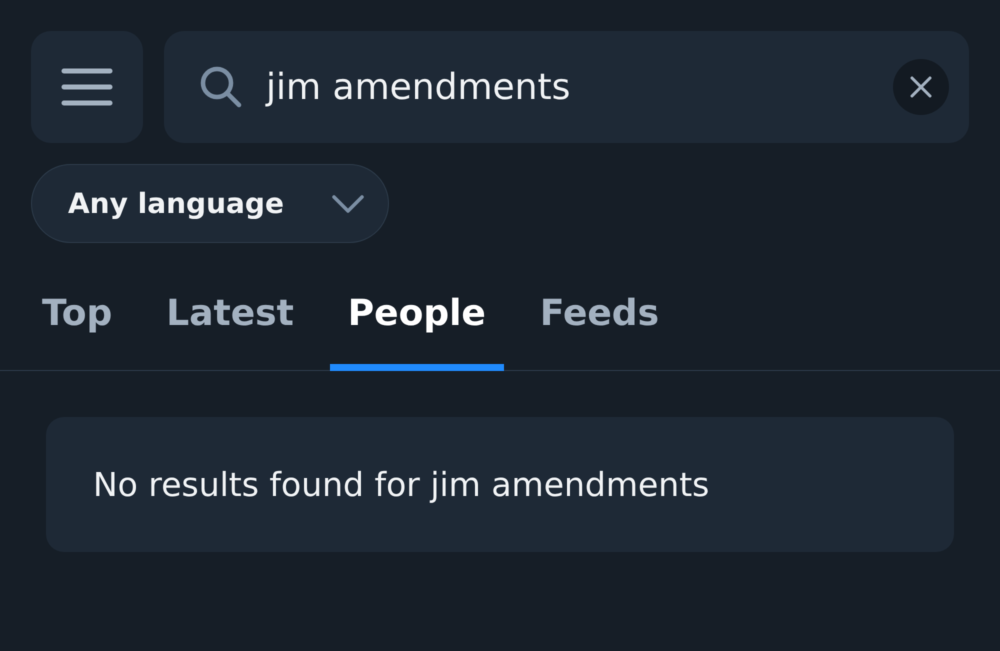 This screenshot has height=651, width=1000. I want to click on search-field: jim amendments, so click(566, 87).